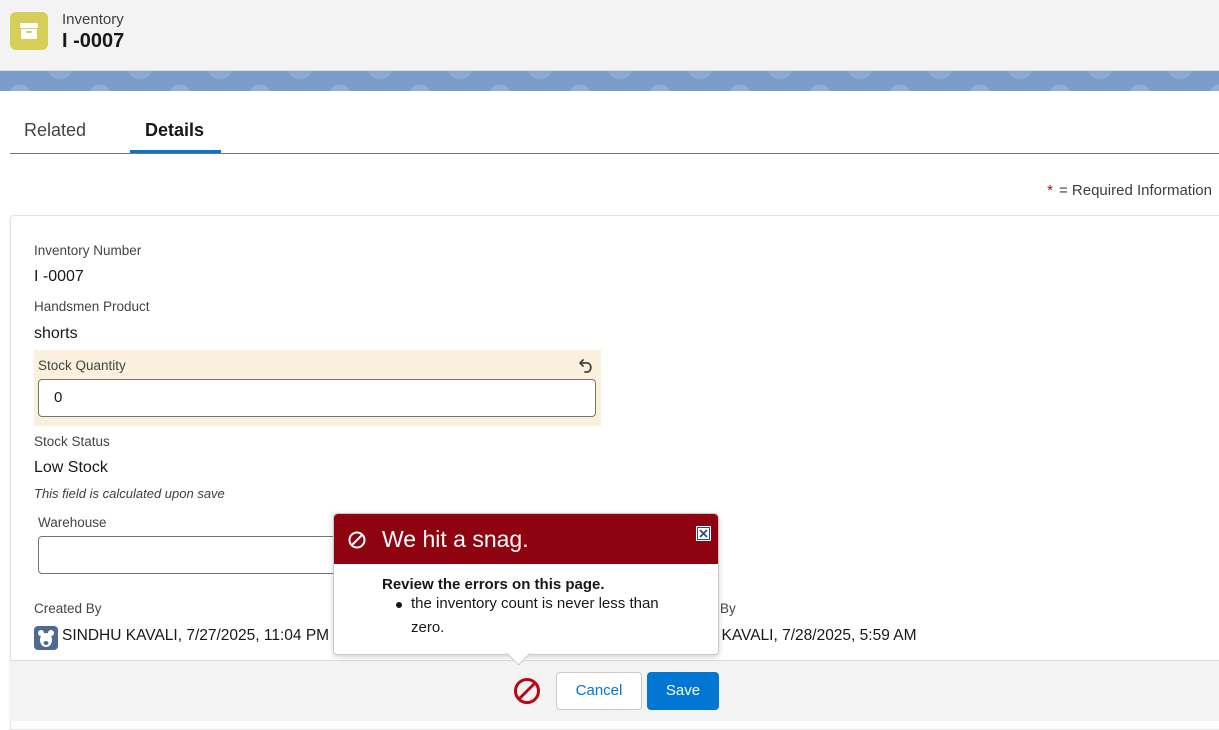  What do you see at coordinates (56, 334) in the screenshot?
I see `handsmen-product-value: shorts` at bounding box center [56, 334].